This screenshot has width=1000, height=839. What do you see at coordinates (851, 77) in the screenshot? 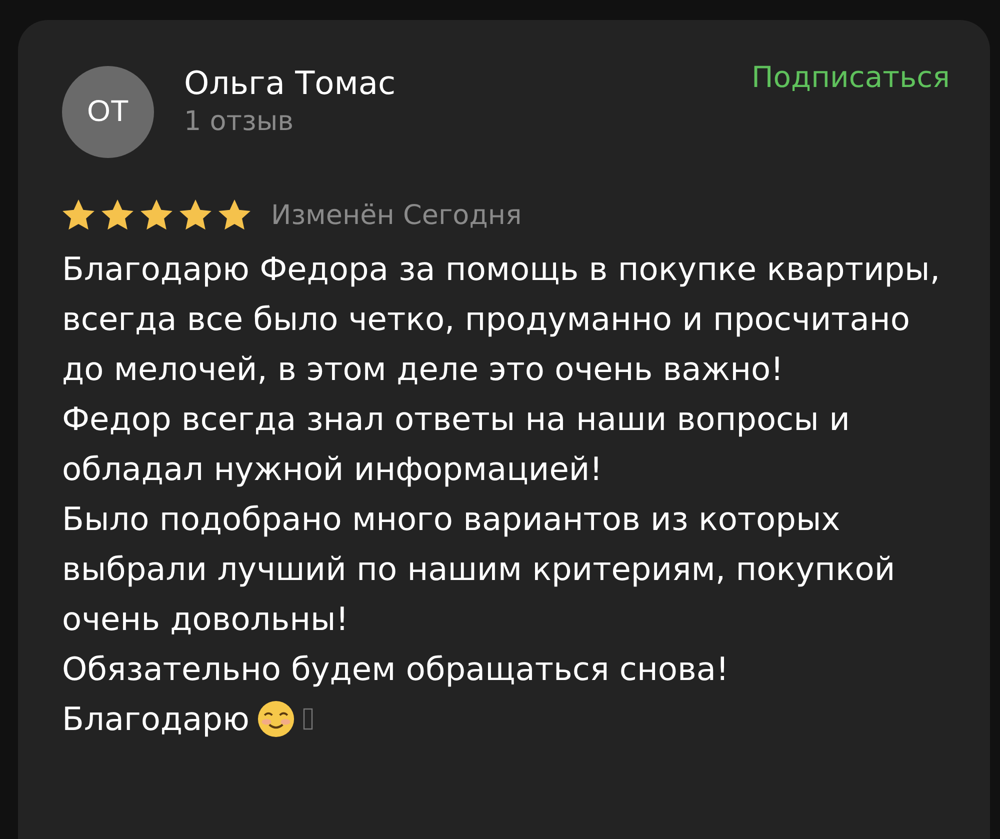
I see `subscribe-button: Подписаться` at bounding box center [851, 77].